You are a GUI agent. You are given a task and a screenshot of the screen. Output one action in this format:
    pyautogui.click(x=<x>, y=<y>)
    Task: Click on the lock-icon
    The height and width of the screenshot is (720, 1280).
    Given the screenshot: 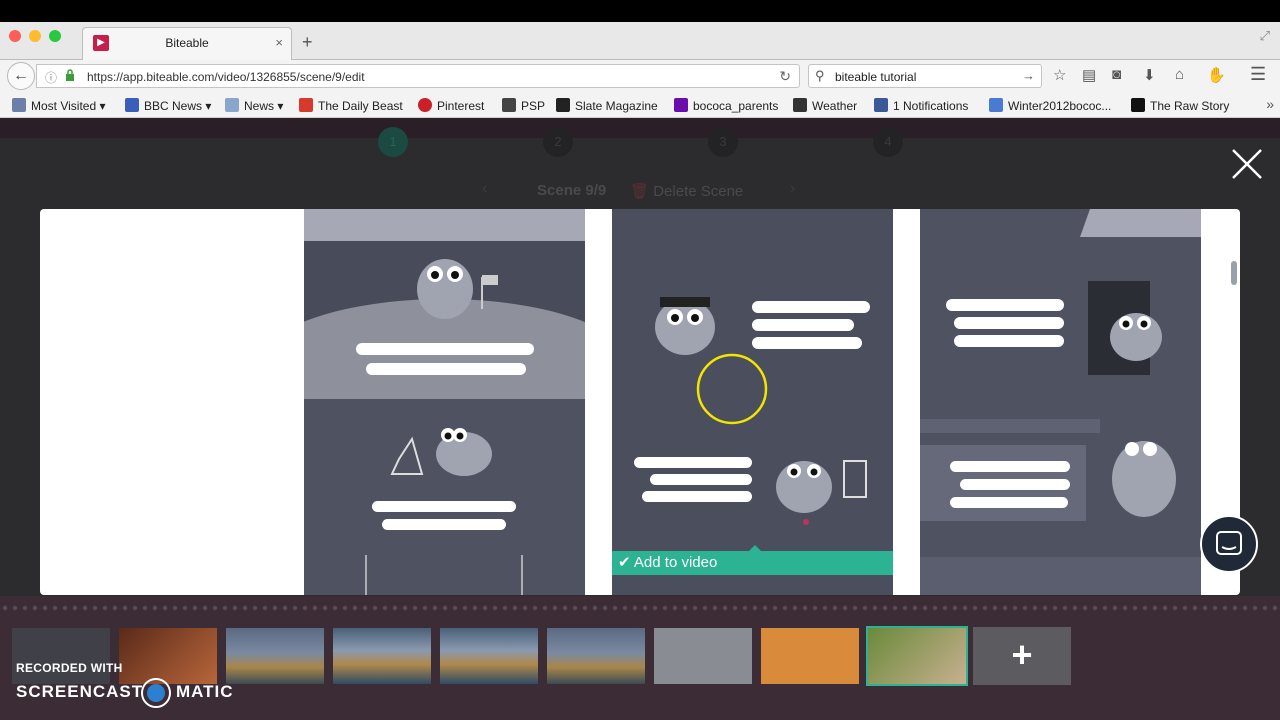 What is the action you would take?
    pyautogui.click(x=70, y=75)
    